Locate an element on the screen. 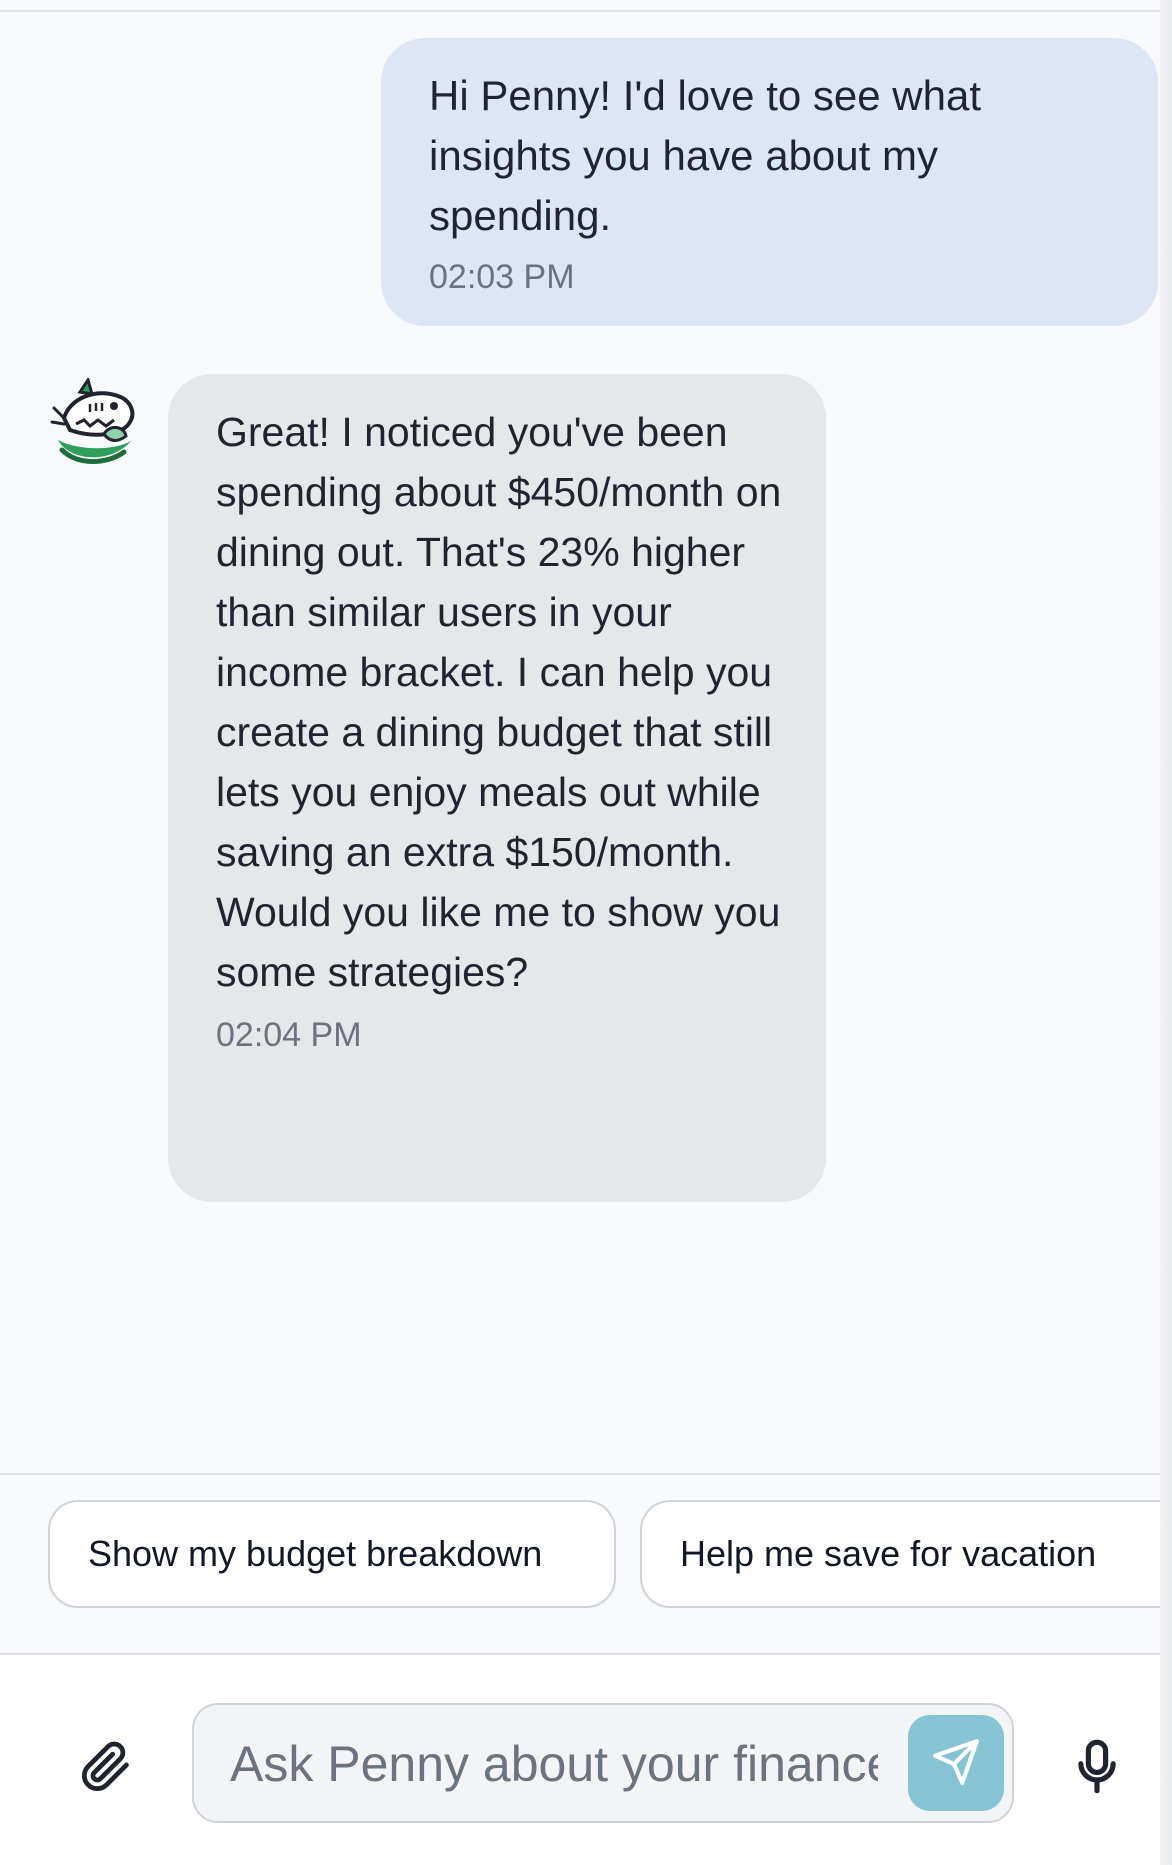  suggestion-chip-save-vacation: Help me save for vacation is located at coordinates (900, 1554).